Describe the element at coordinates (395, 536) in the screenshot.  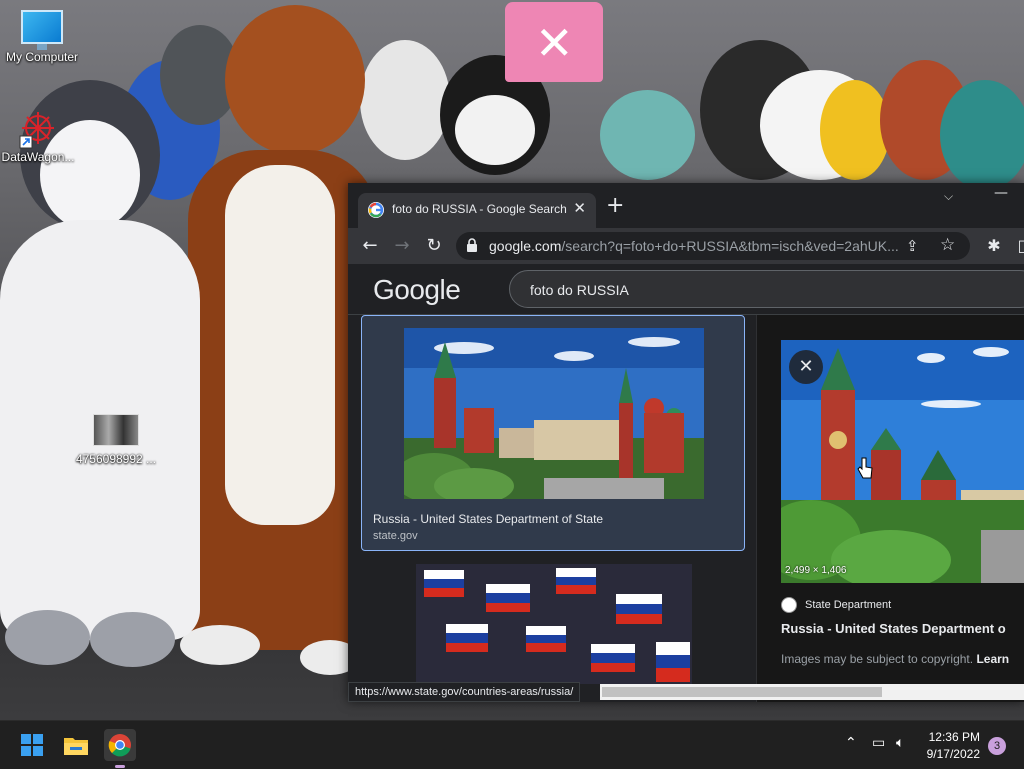
I see `result-domain: state.gov` at that location.